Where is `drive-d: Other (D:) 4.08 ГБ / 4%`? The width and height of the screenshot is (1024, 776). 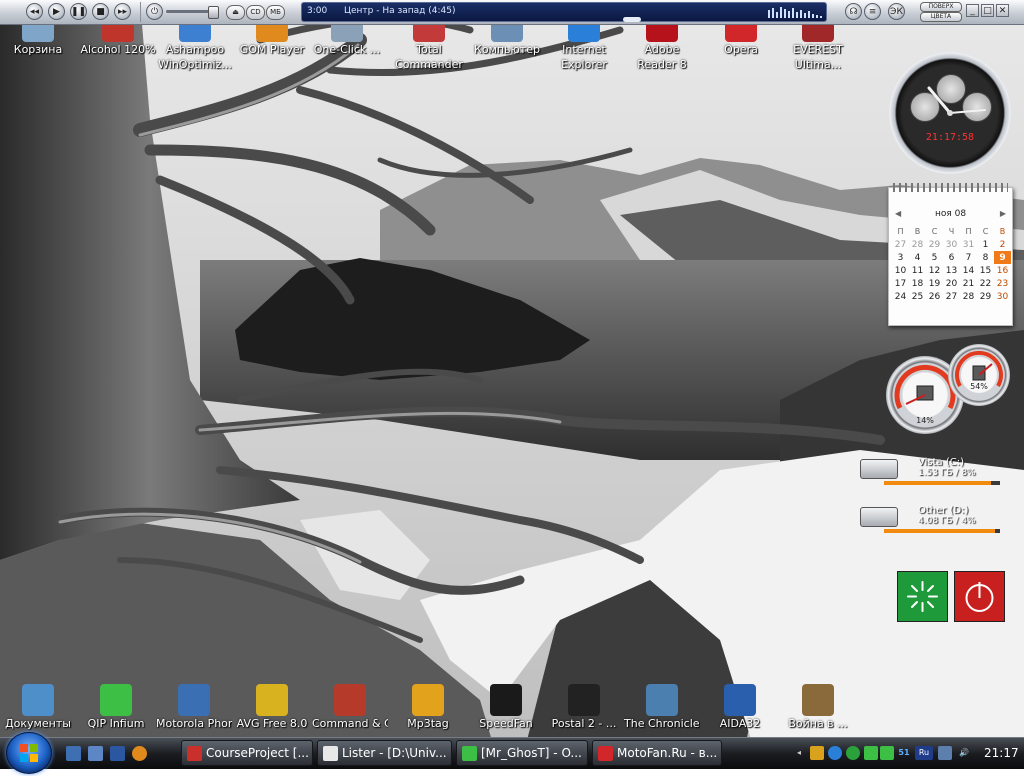
drive-d: Other (D:) 4.08 ГБ / 4% is located at coordinates (932, 523).